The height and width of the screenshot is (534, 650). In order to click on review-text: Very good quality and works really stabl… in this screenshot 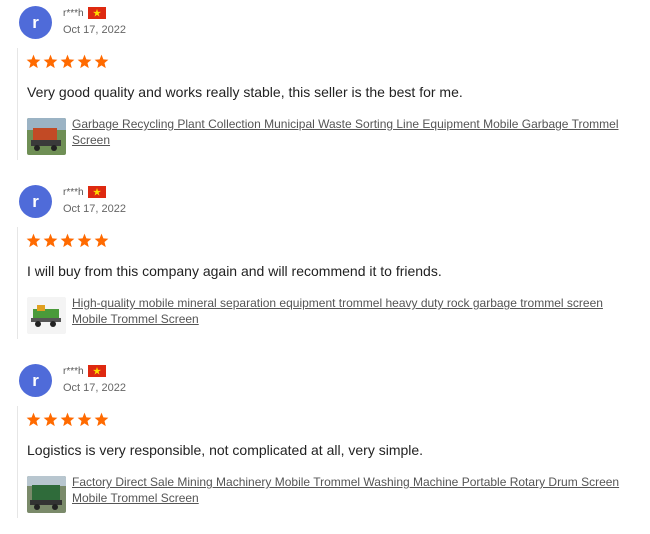, I will do `click(245, 92)`.